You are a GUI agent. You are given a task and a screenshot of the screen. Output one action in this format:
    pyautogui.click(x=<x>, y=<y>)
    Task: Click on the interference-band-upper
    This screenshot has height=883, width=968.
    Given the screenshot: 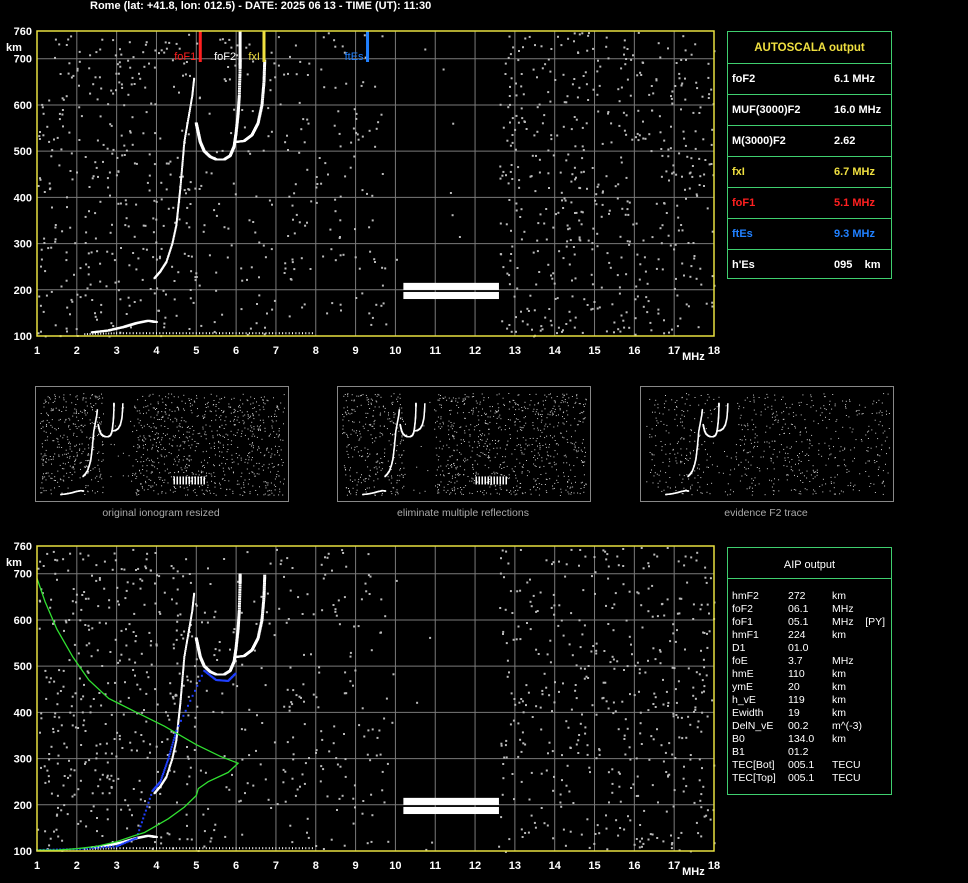 What is the action you would take?
    pyautogui.click(x=451, y=801)
    